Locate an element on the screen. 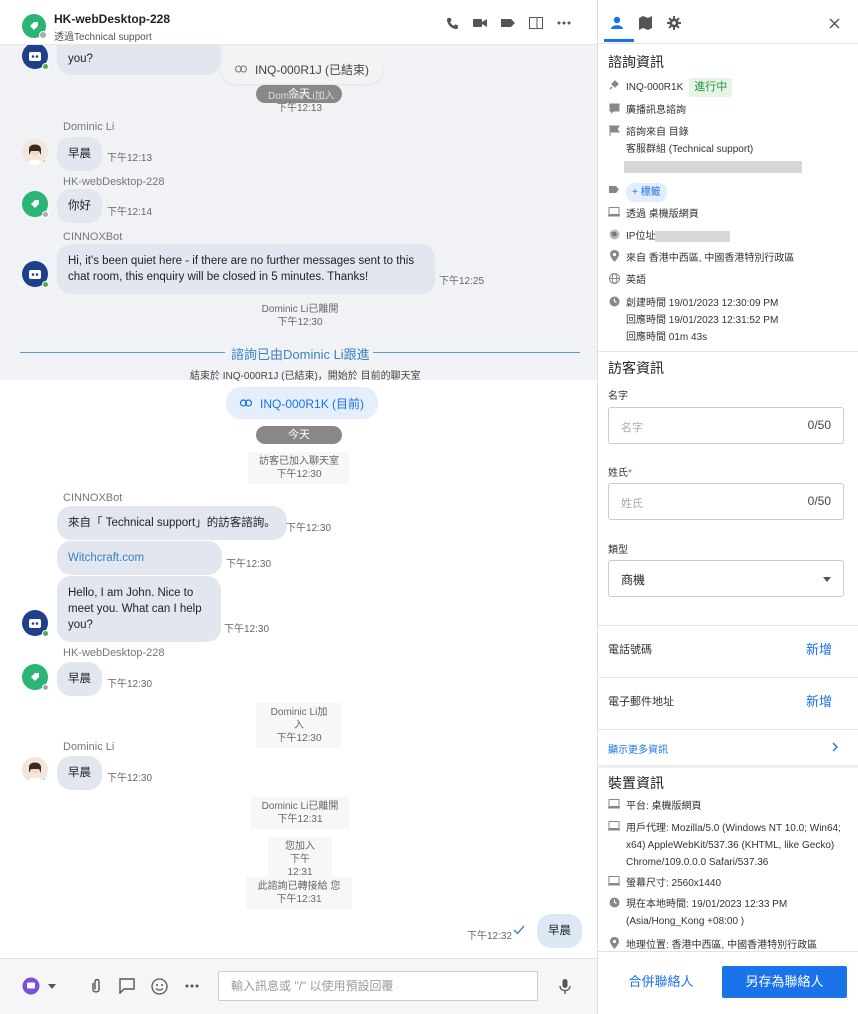 The width and height of the screenshot is (858, 1014). save-contact-button: 另存為聯絡人 is located at coordinates (784, 982).